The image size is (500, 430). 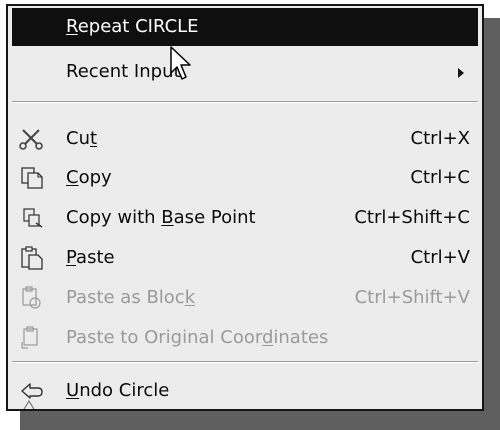 I want to click on access-key: P, so click(x=71, y=257).